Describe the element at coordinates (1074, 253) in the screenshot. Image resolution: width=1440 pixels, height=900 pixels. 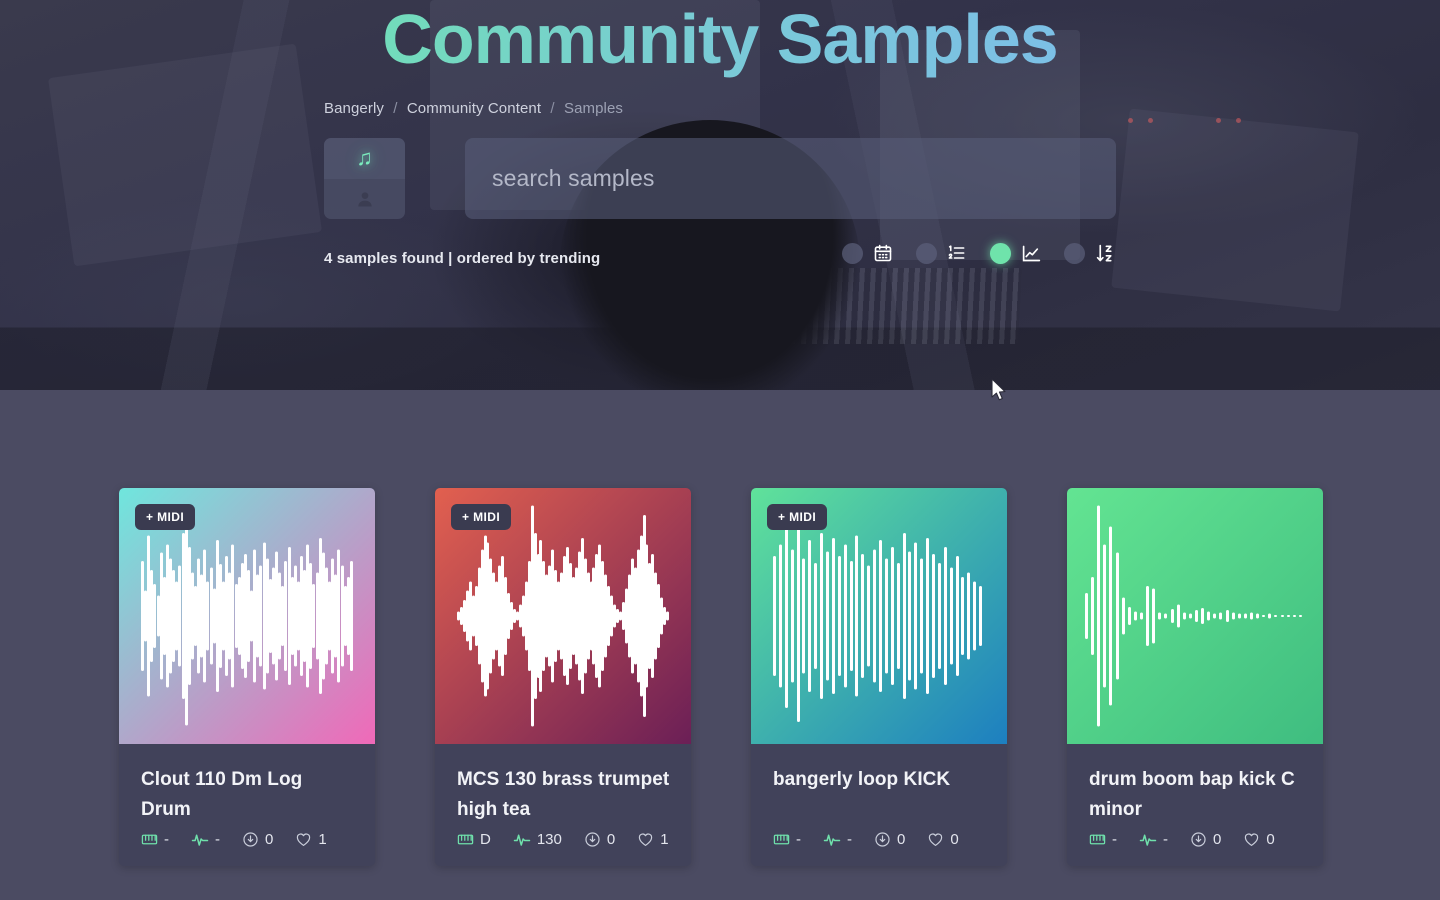
I see `sort-order-radio` at that location.